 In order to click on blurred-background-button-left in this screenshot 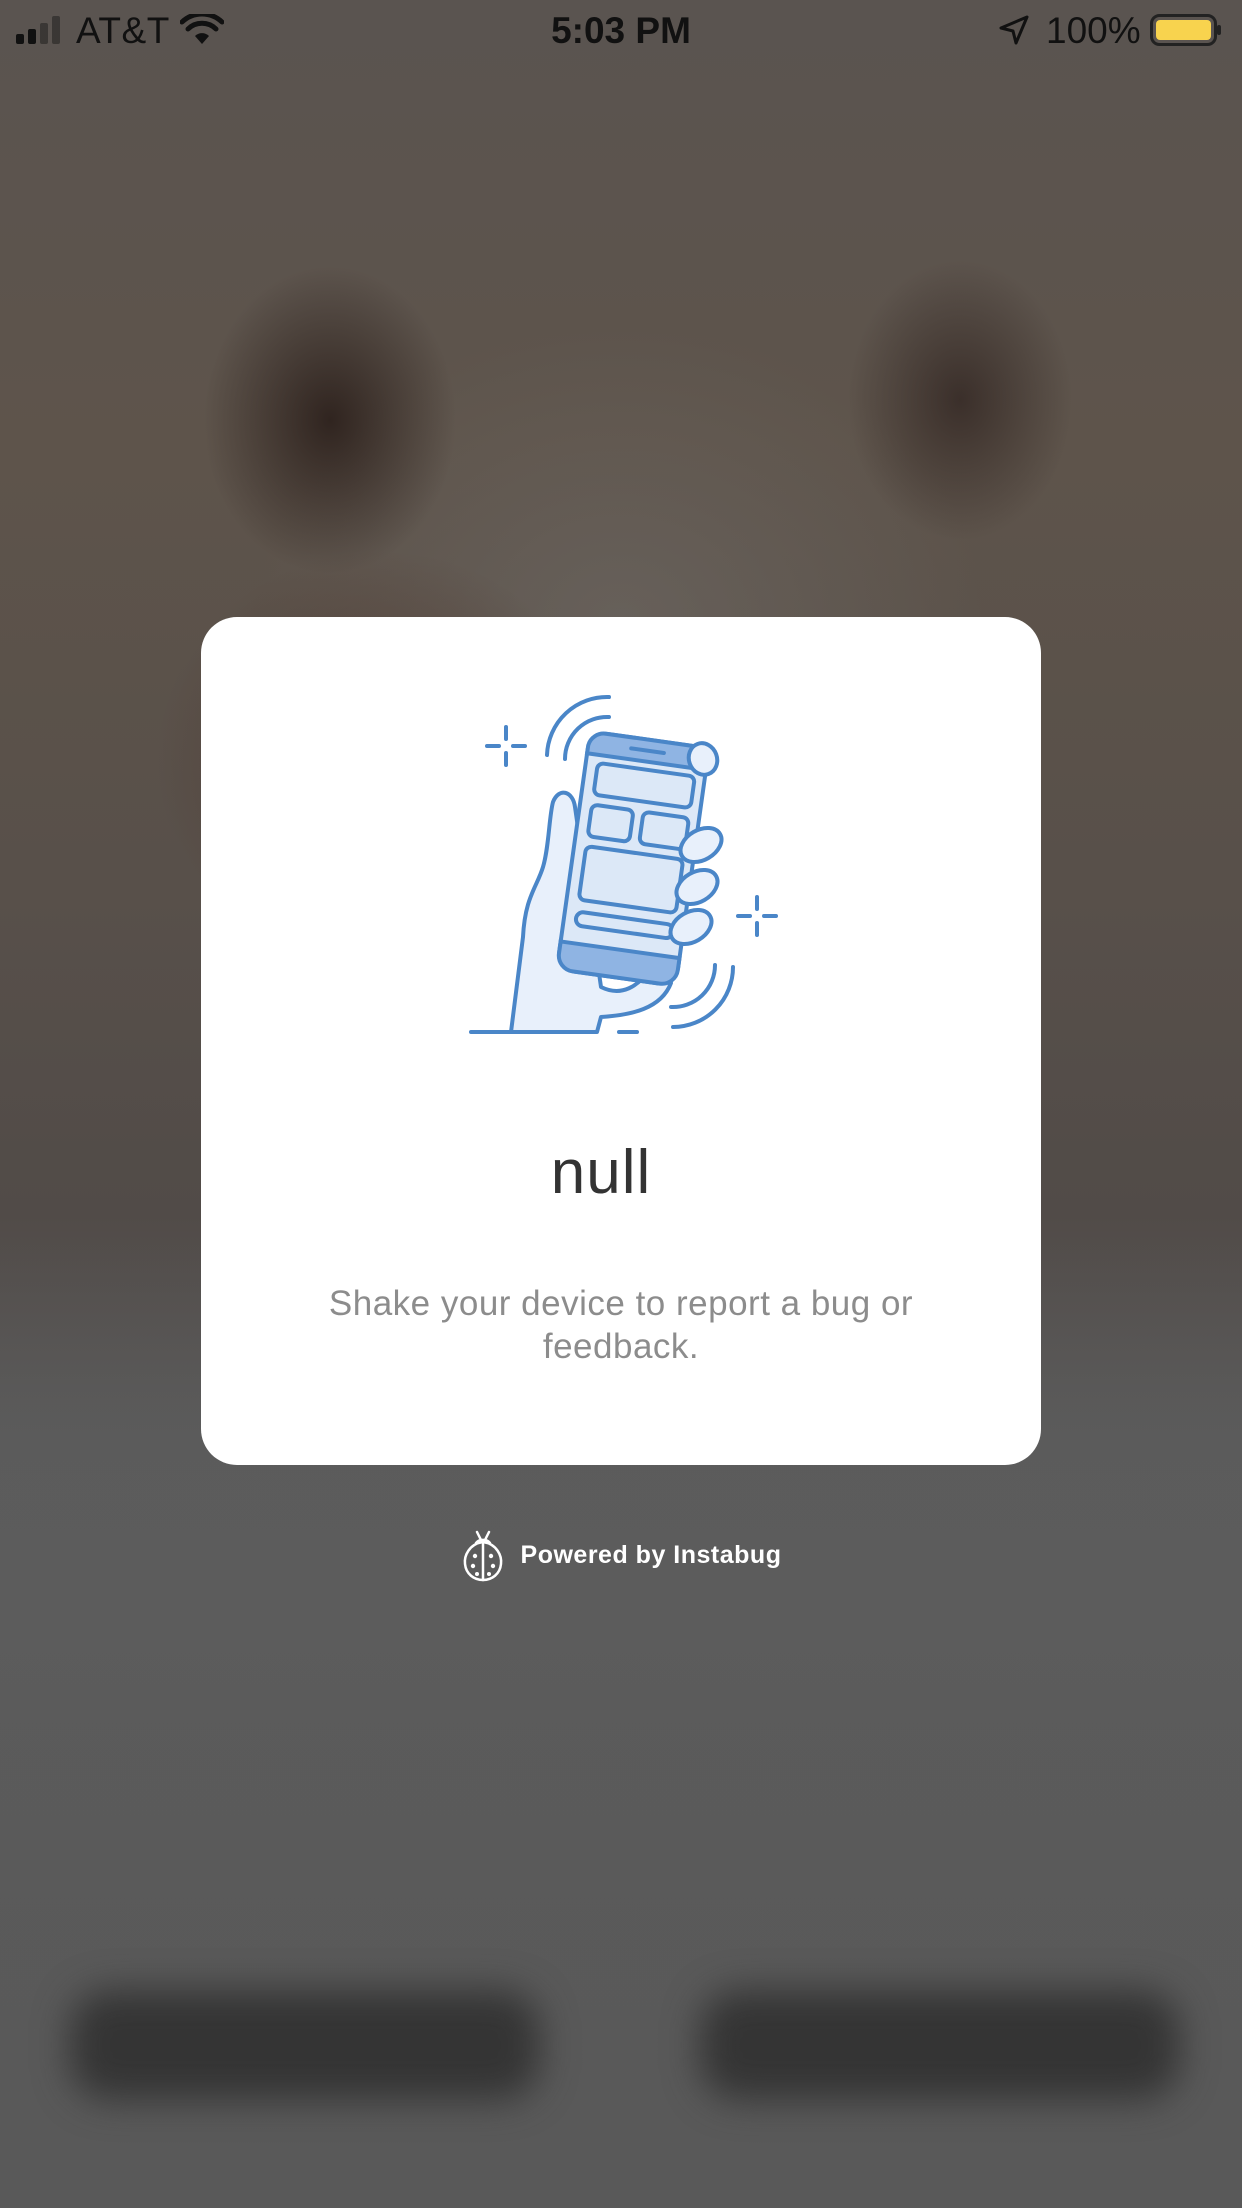, I will do `click(305, 2045)`.